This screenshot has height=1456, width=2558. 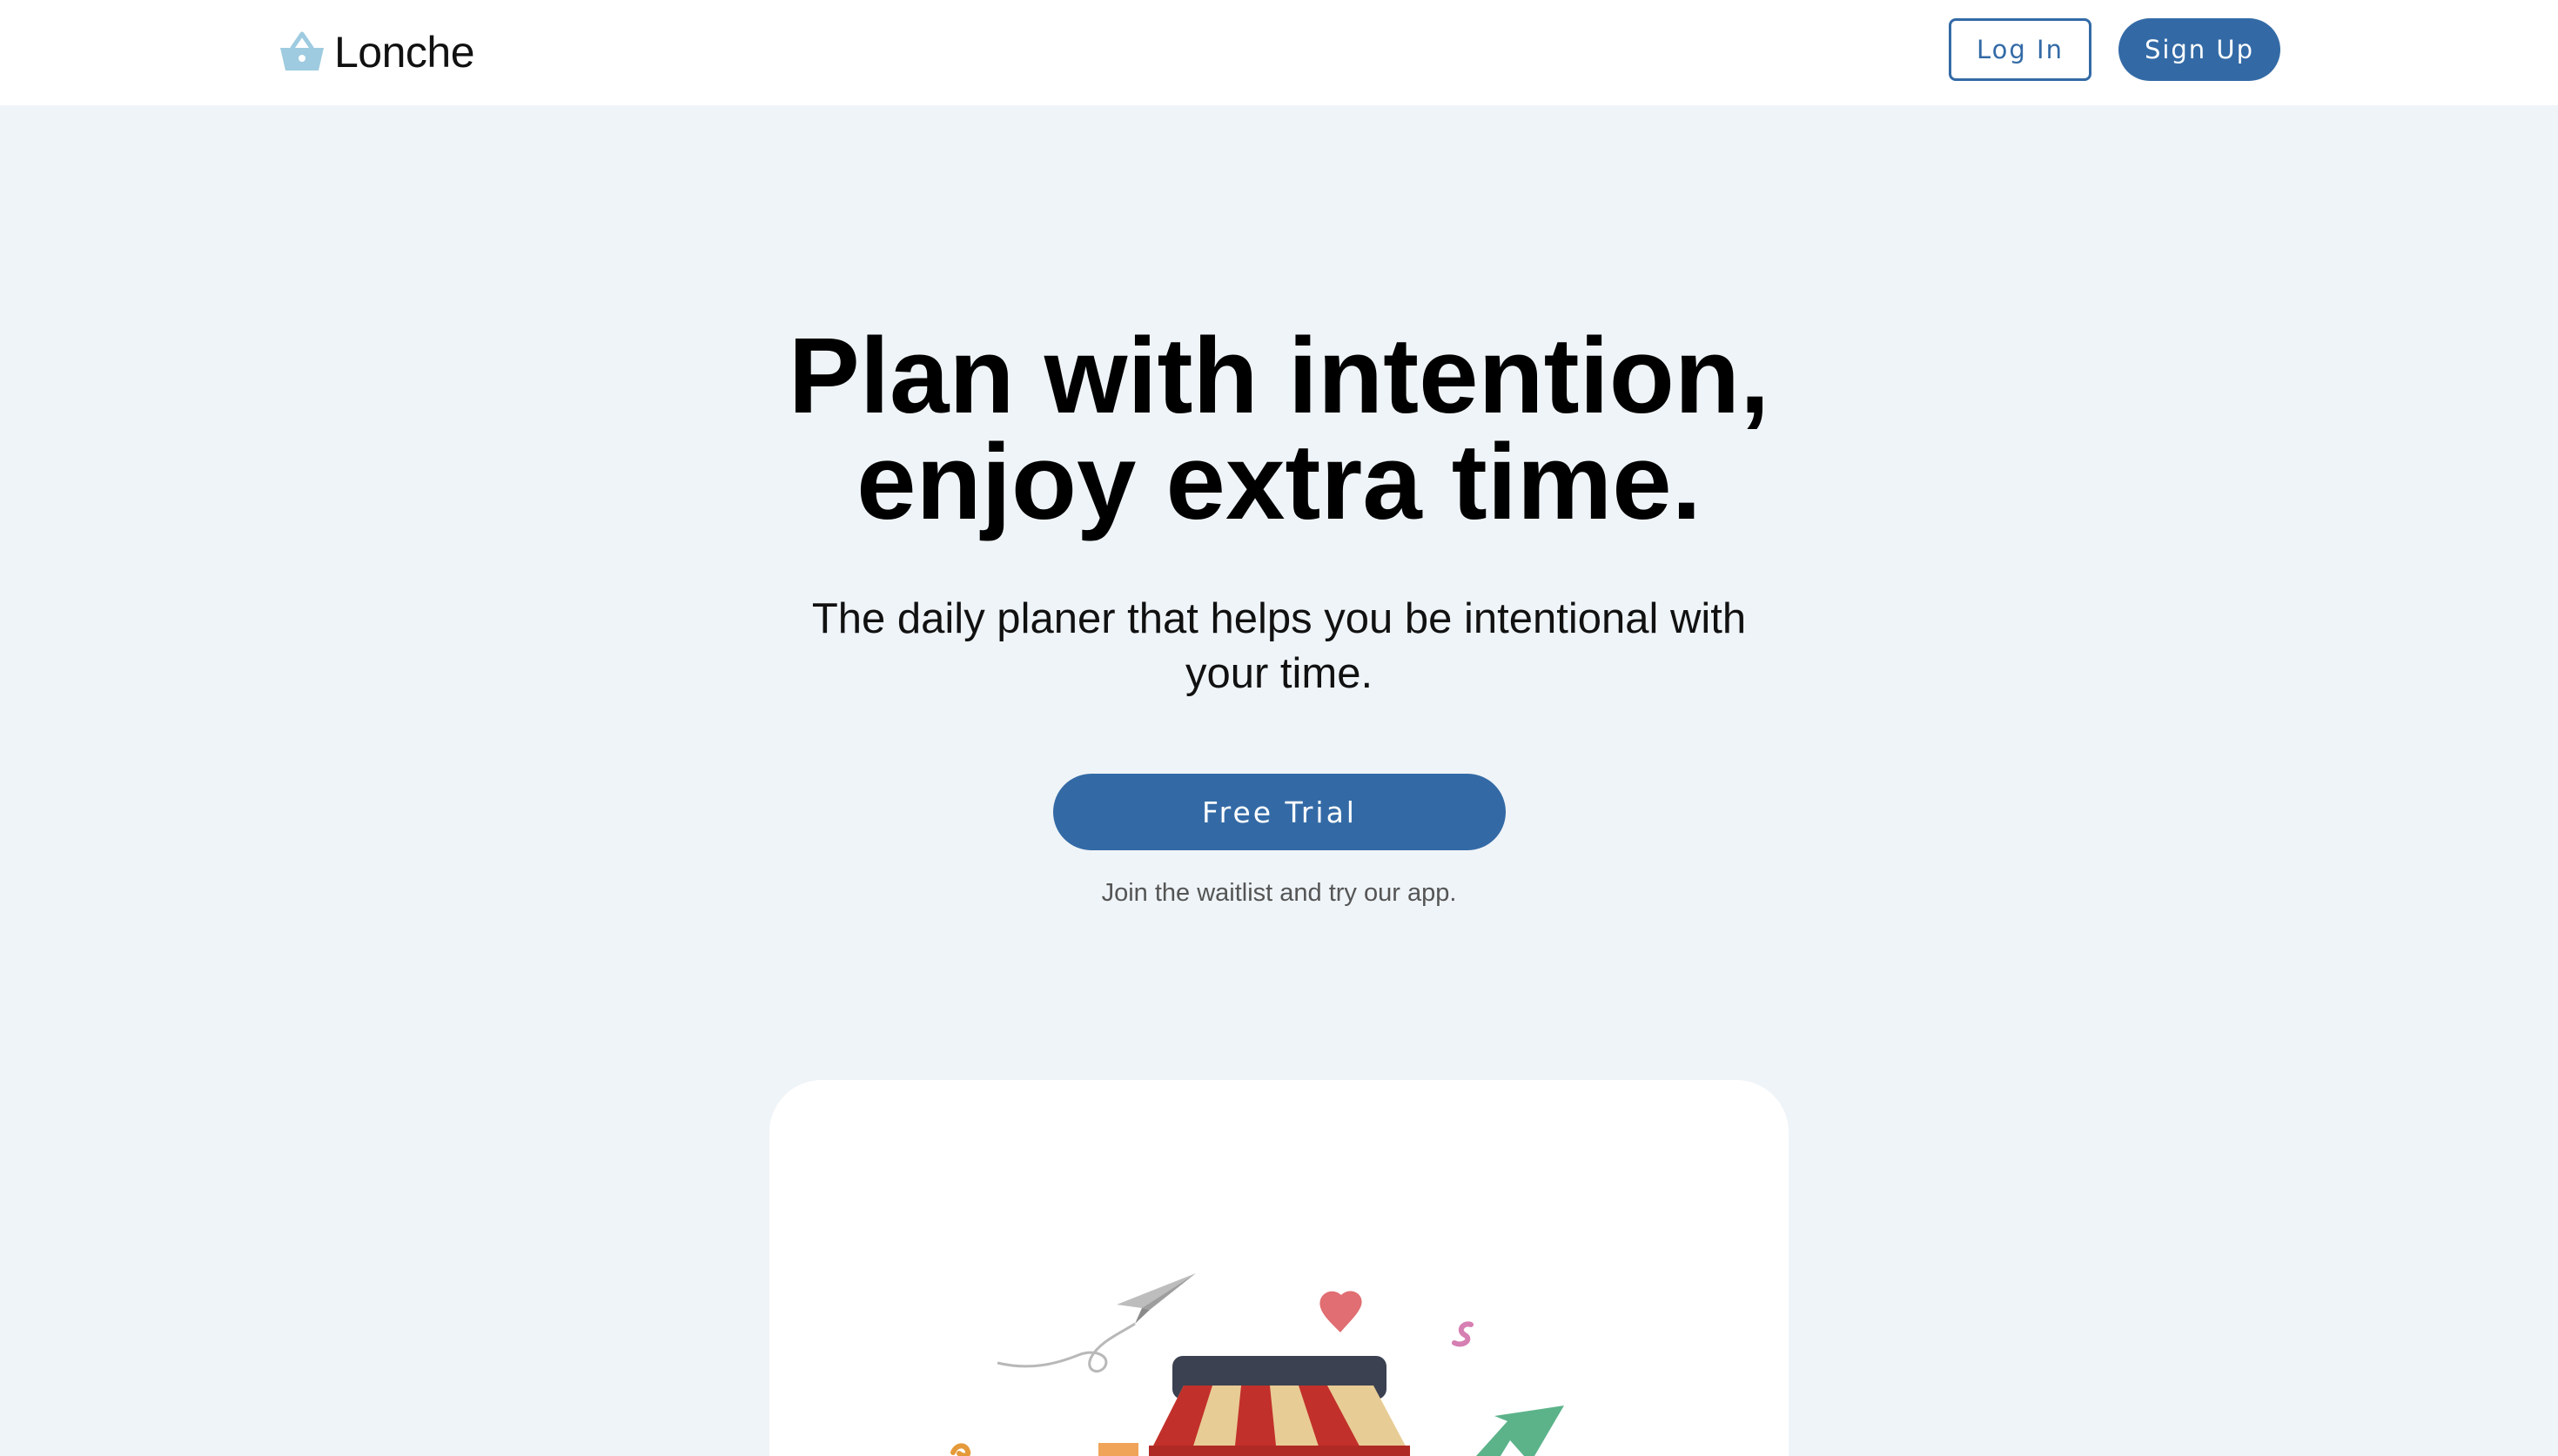 I want to click on hero-title-line-1: Plan with intention,, so click(x=1279, y=376).